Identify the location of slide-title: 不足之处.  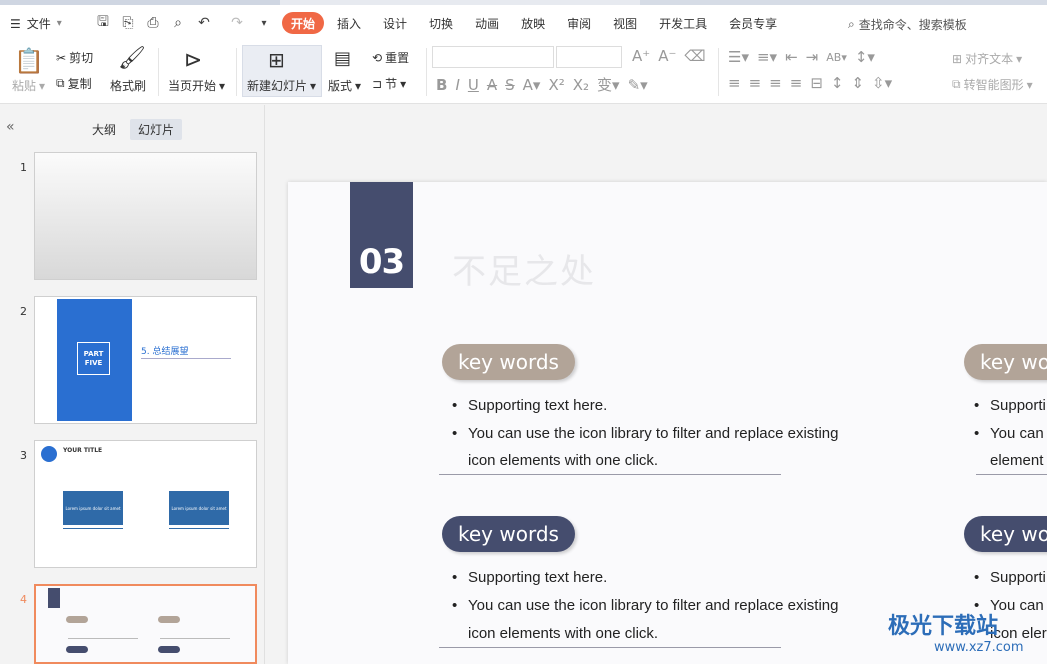
(524, 268).